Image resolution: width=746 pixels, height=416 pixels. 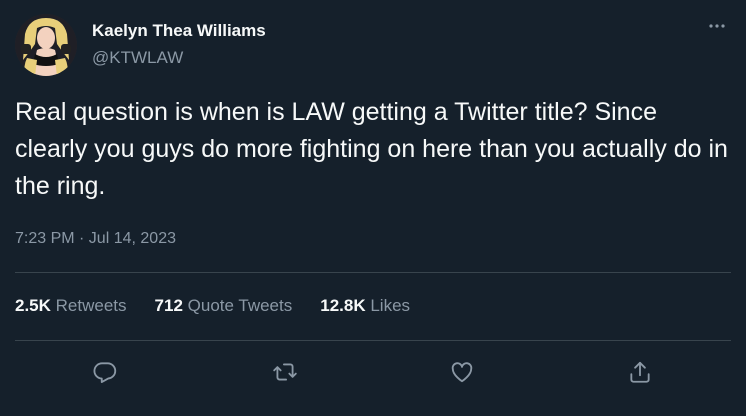 I want to click on quote-tweets-label: Quote Tweets, so click(x=240, y=305).